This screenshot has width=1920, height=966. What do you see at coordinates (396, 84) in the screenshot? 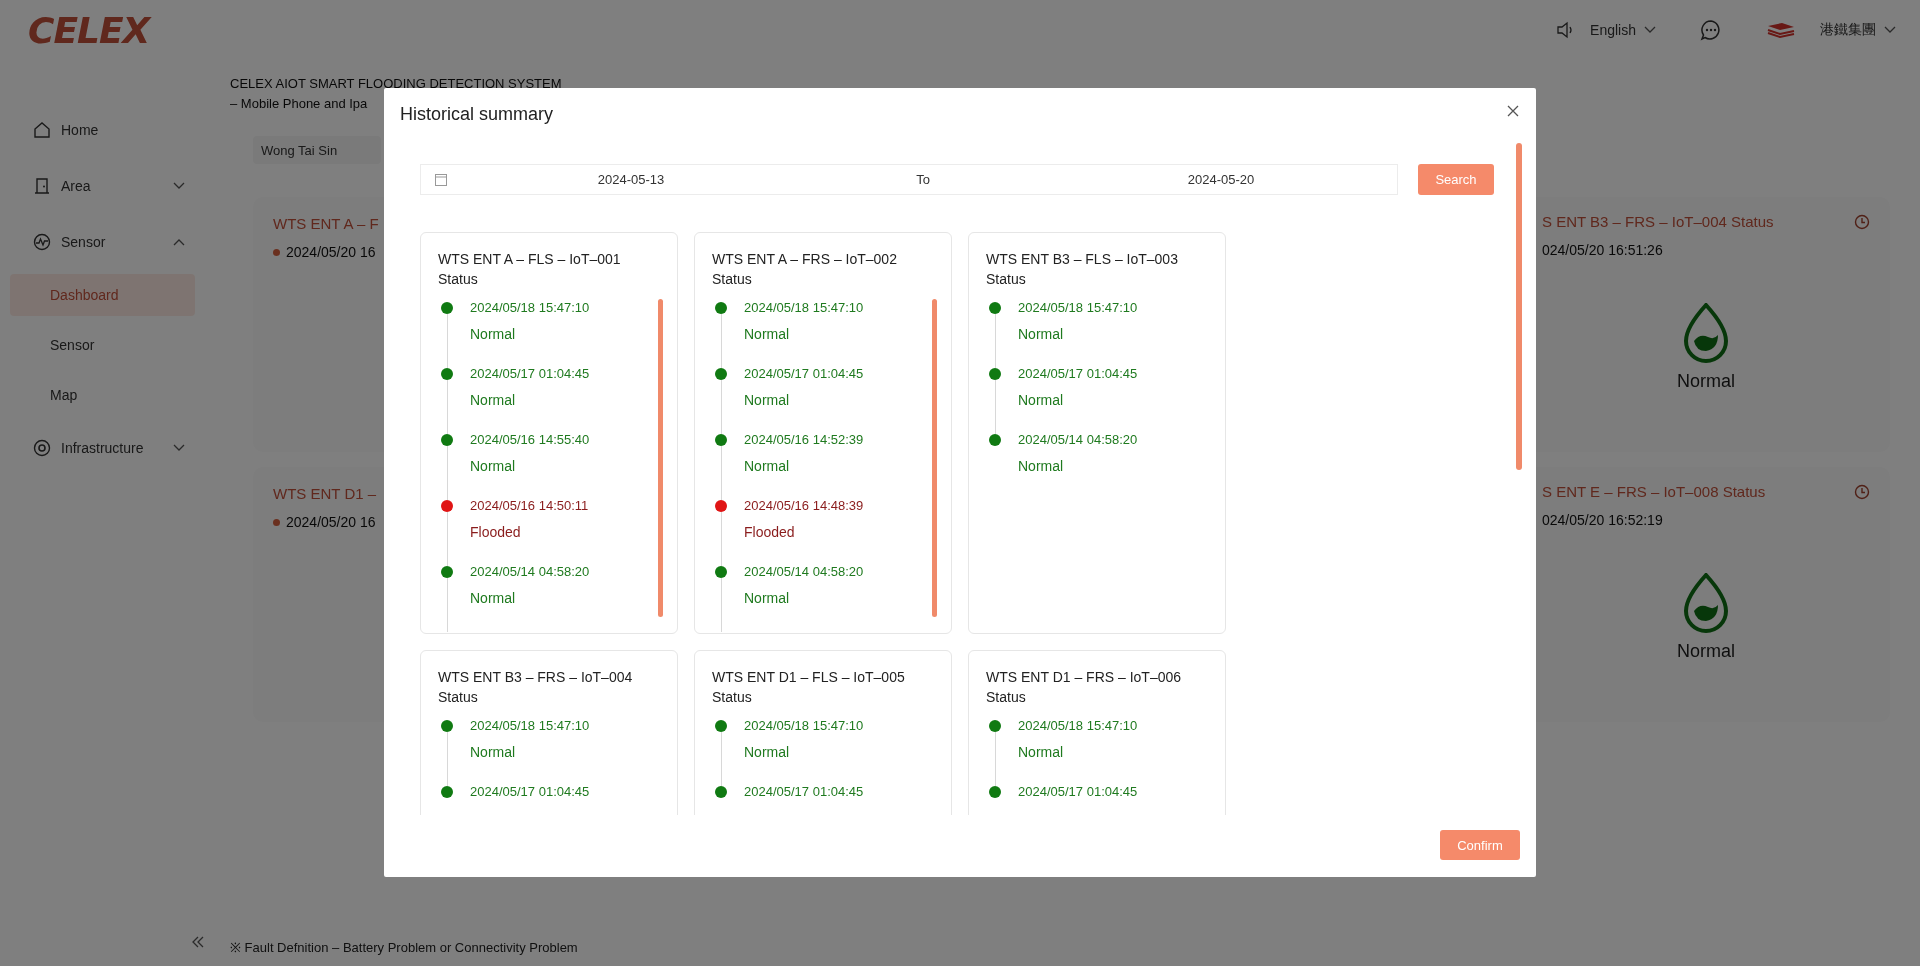
I see `page-title: CELEX AIOT SMART FLOODING DETECTION SYSTEM` at bounding box center [396, 84].